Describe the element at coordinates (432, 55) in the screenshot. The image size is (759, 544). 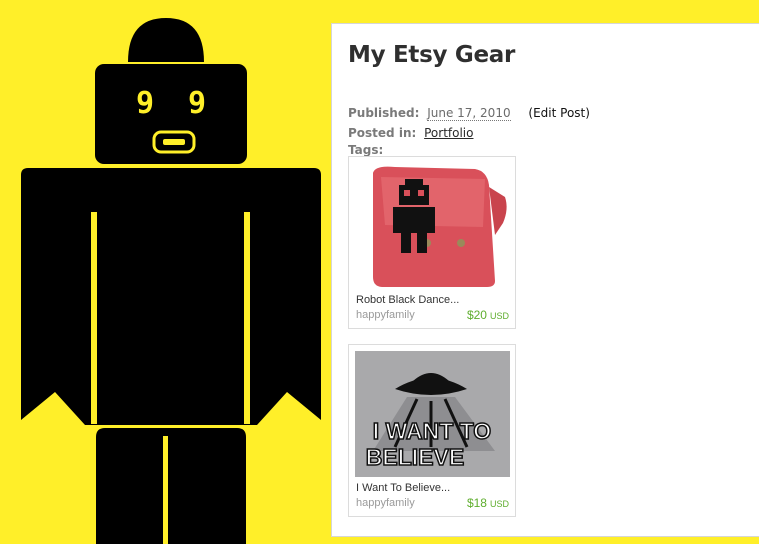
I see `post-title: My Etsy Gear` at that location.